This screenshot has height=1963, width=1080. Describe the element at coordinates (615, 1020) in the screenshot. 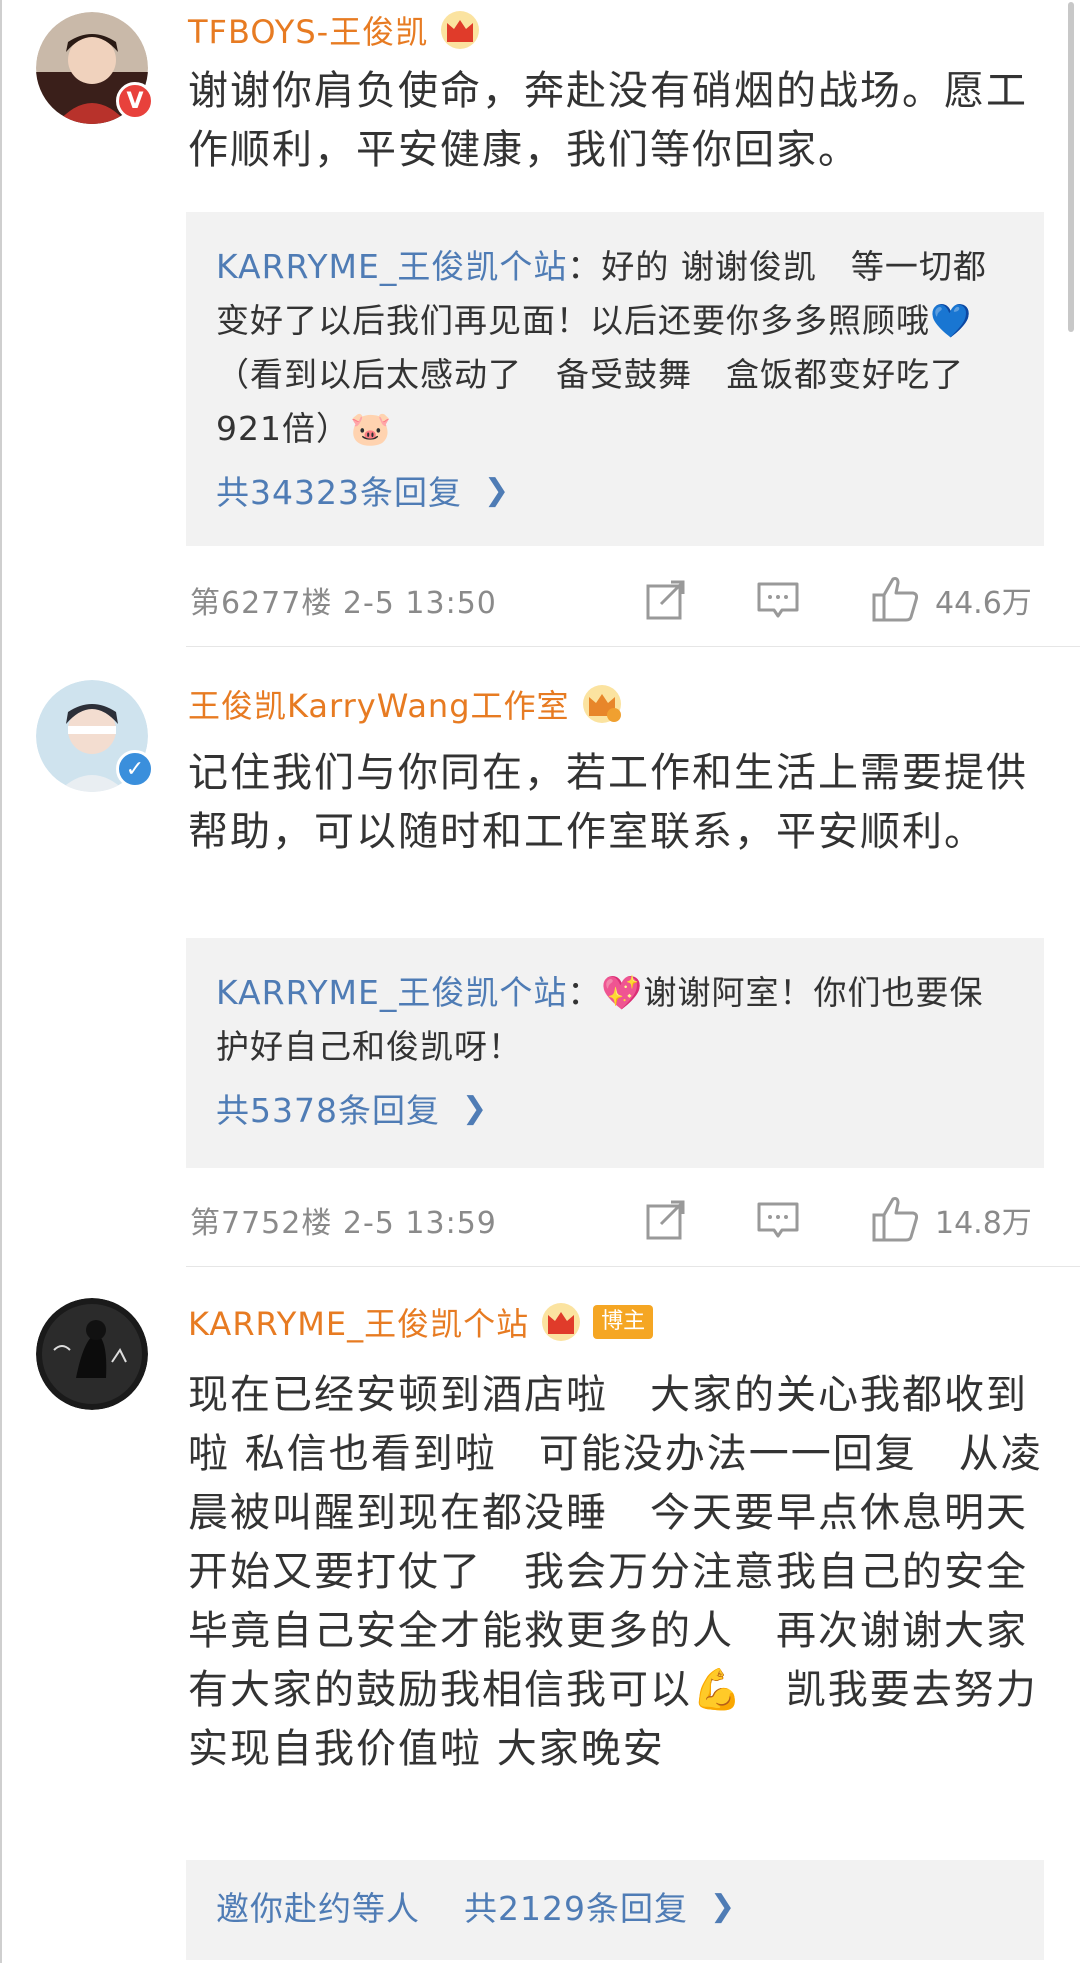

I see `reply-preview: KARRYME_王俊凯个站：💖谢谢阿室！你们也要保护好自己和俊凯呀！` at that location.